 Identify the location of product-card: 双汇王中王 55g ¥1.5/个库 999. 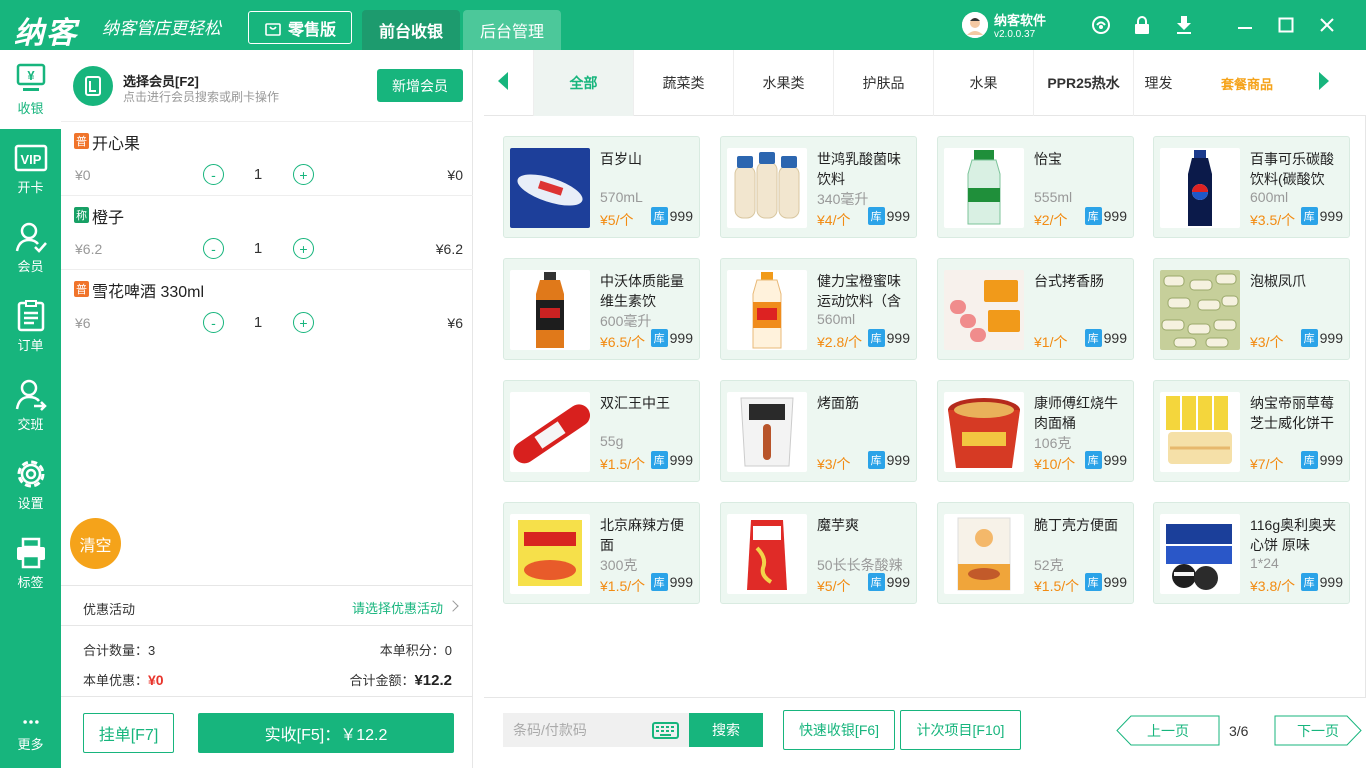
(601, 431).